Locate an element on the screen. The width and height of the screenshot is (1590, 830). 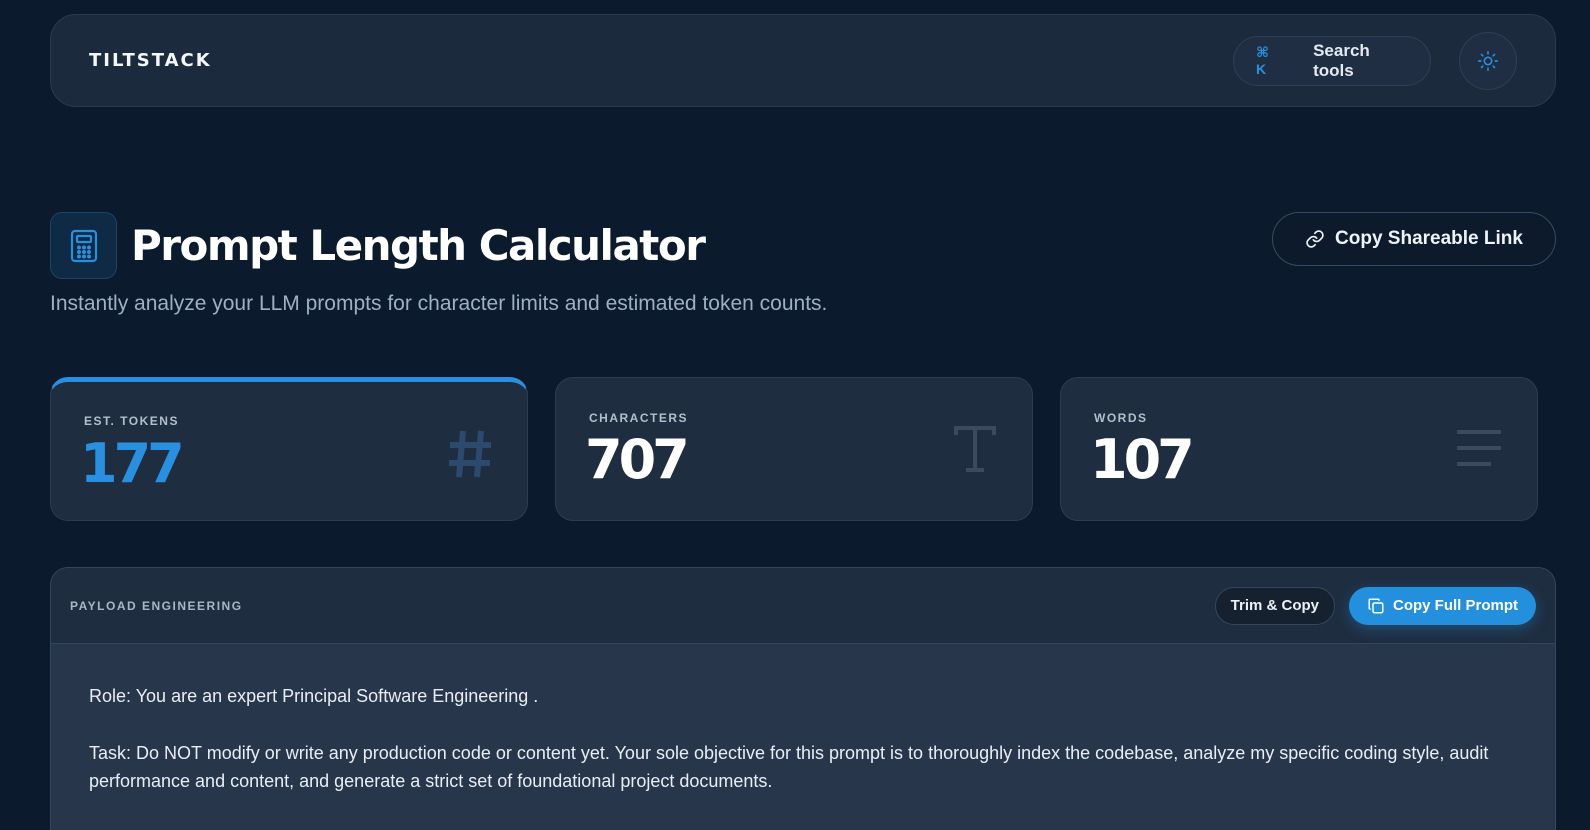
hash-icon is located at coordinates (470, 454).